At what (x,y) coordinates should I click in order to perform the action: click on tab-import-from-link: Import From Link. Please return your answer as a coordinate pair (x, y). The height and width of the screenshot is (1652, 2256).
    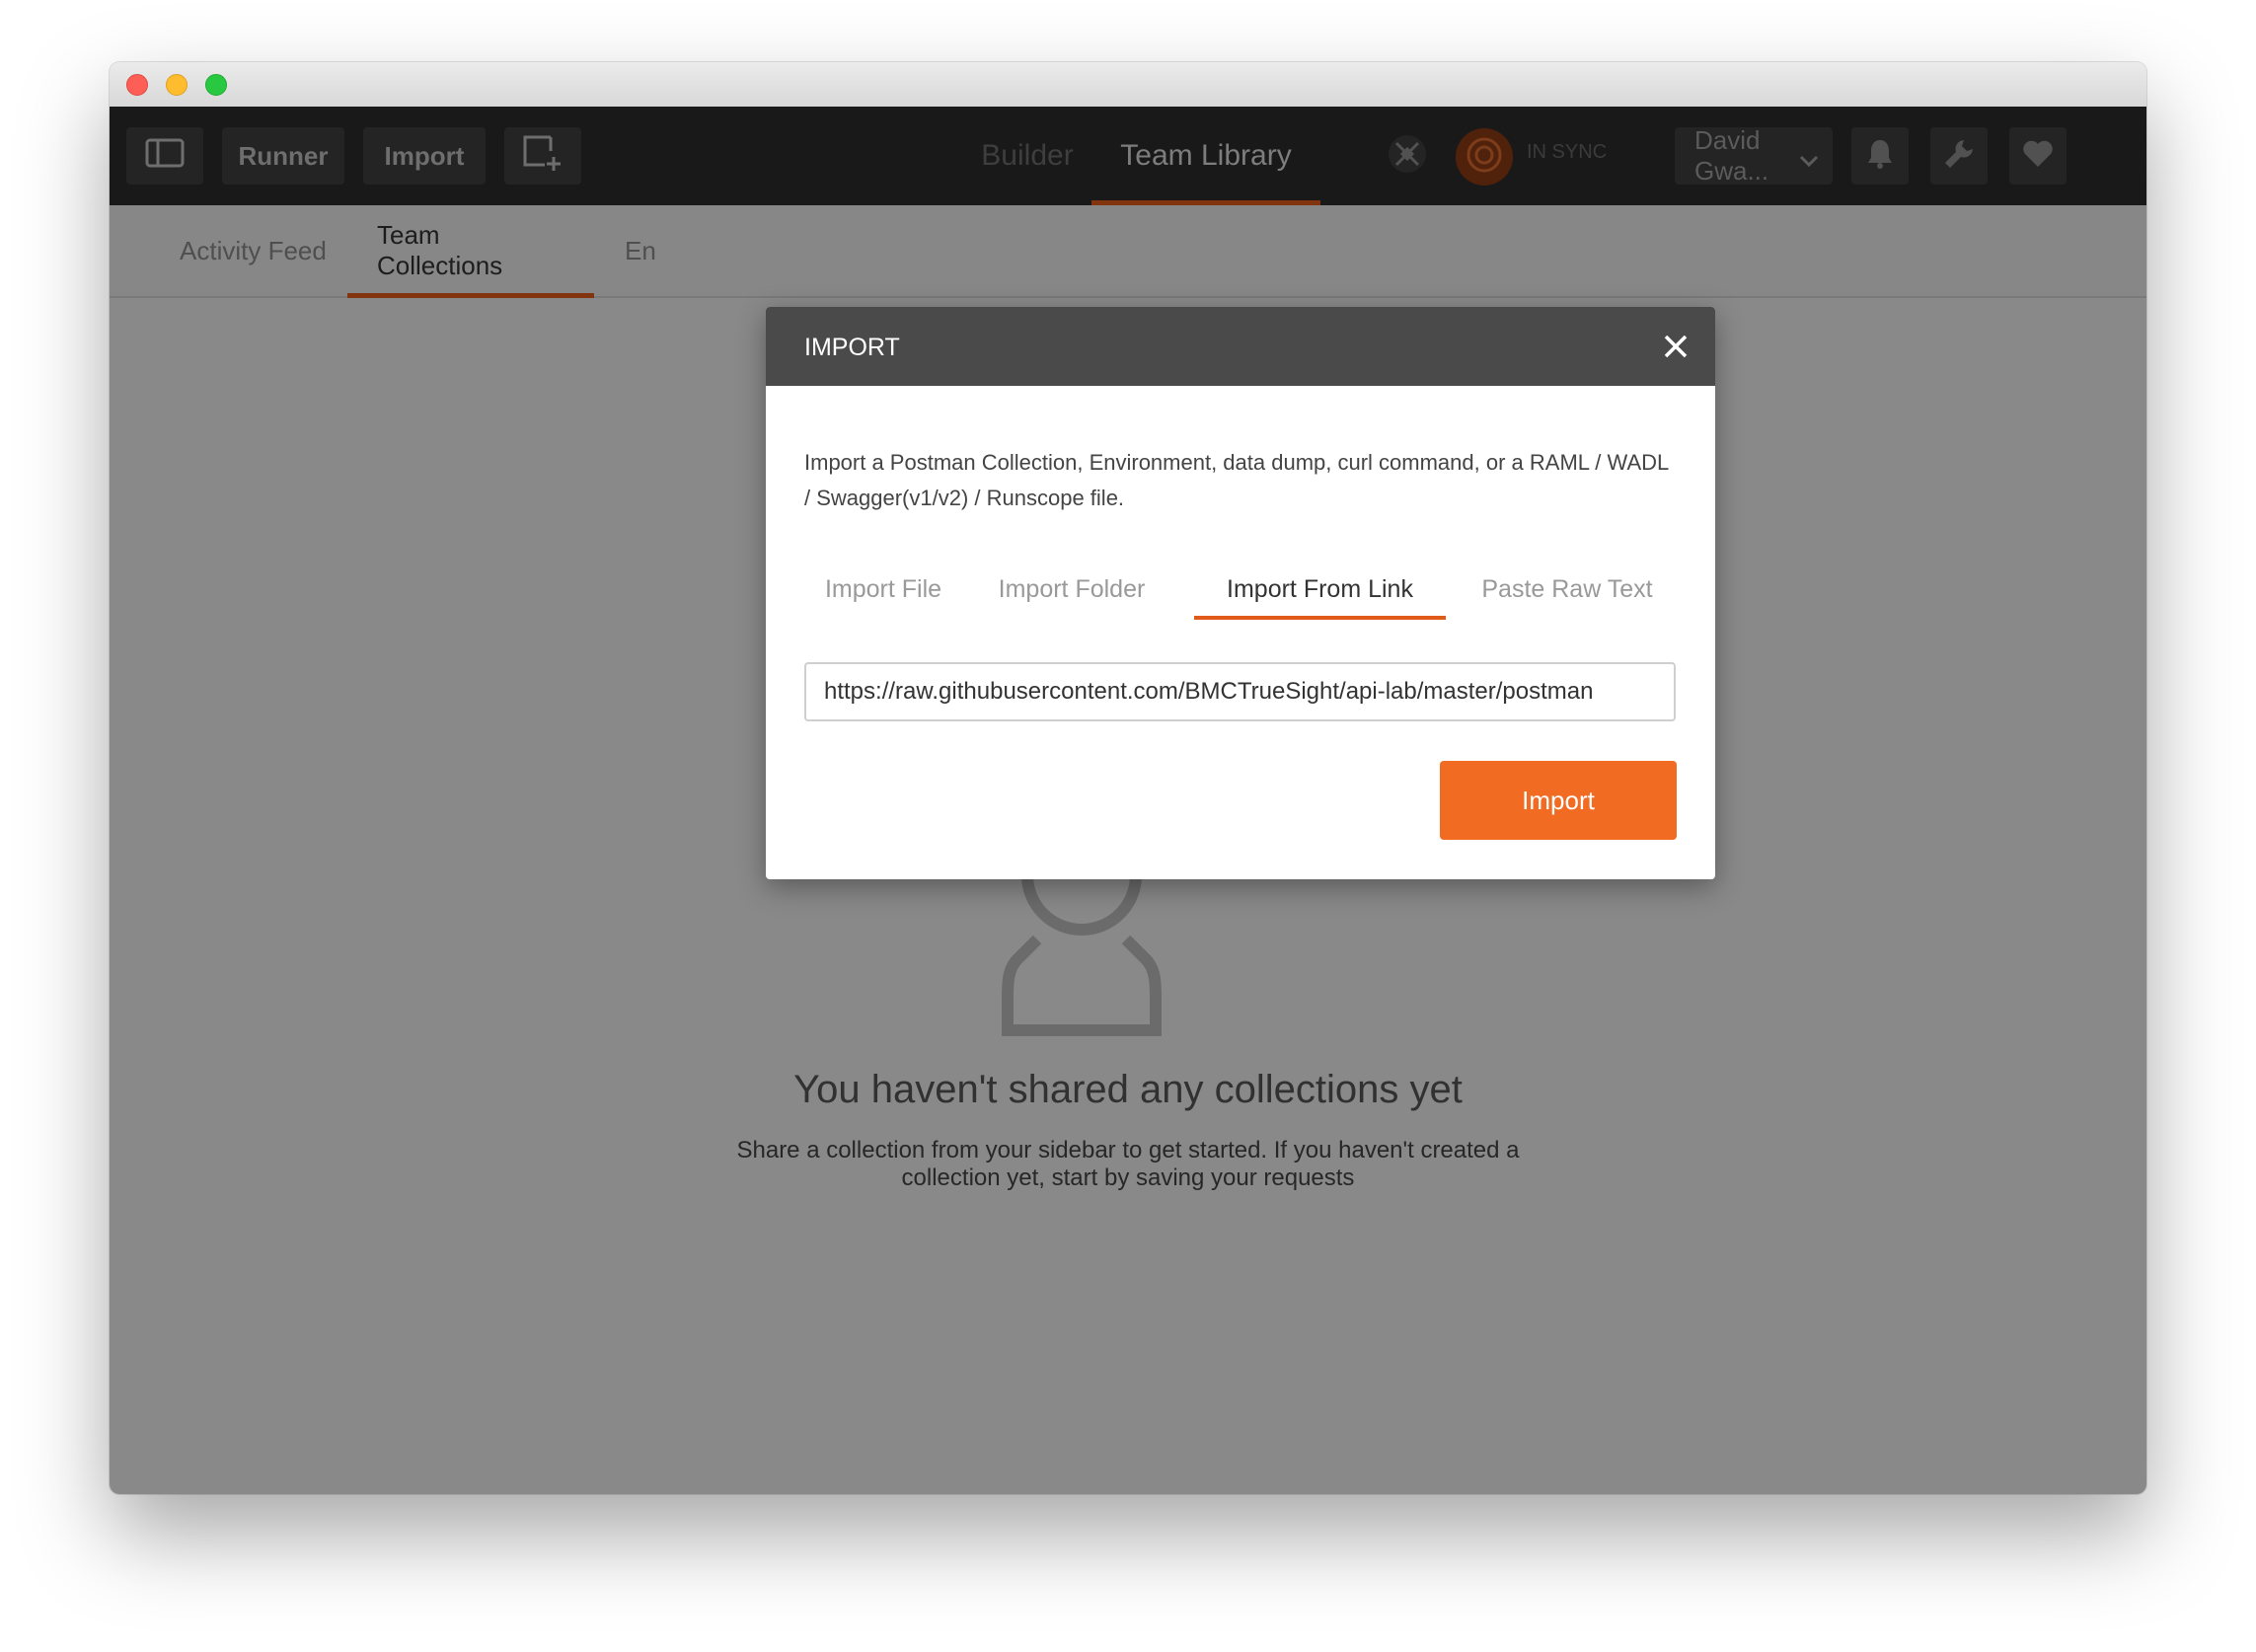
    Looking at the image, I should click on (1320, 590).